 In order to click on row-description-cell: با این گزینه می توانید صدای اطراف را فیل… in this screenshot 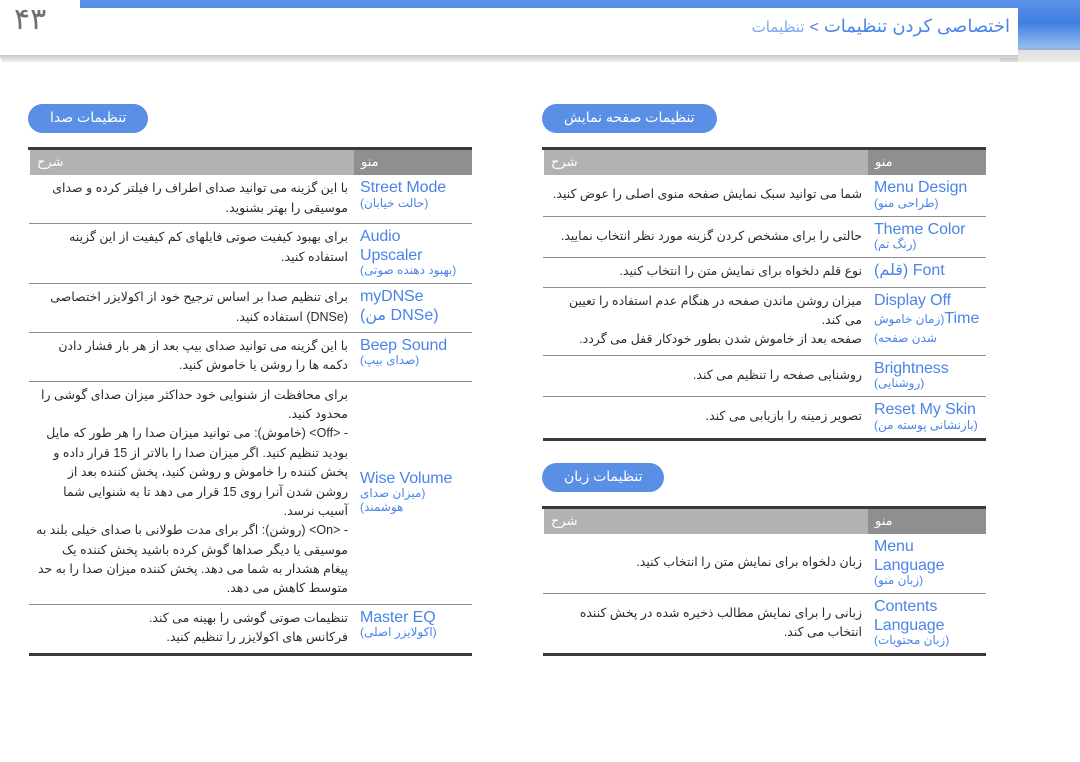, I will do `click(191, 200)`.